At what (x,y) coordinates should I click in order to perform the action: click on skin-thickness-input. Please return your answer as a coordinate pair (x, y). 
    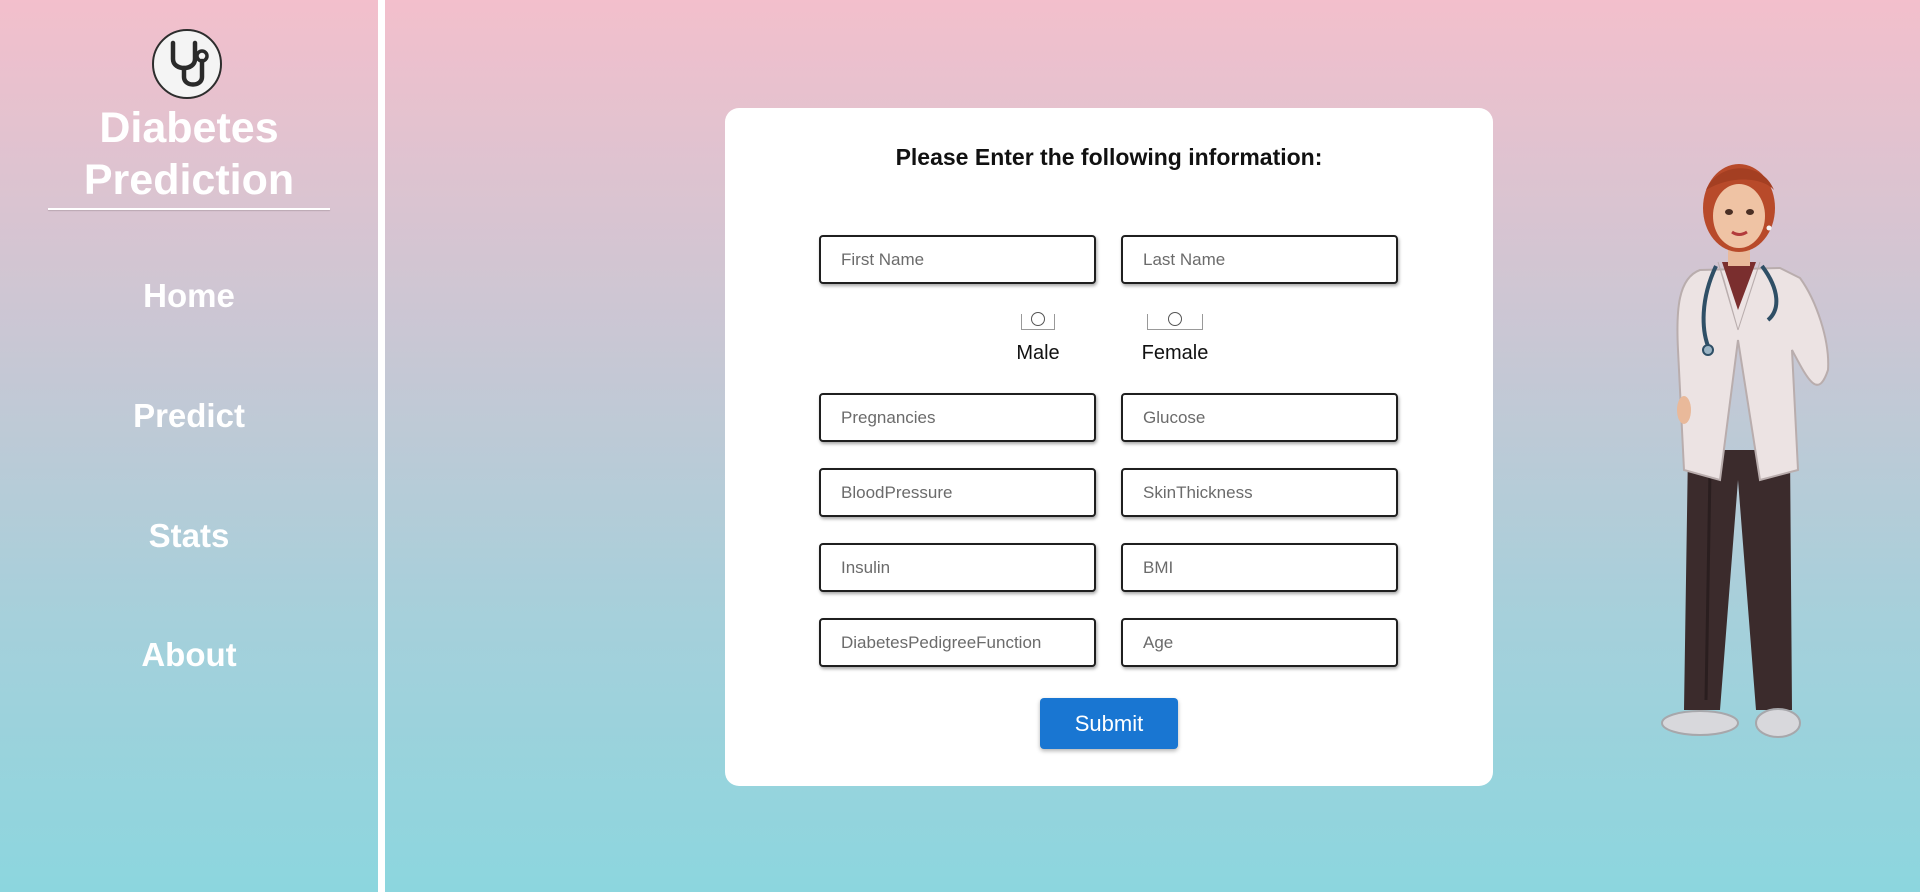
    Looking at the image, I should click on (1259, 492).